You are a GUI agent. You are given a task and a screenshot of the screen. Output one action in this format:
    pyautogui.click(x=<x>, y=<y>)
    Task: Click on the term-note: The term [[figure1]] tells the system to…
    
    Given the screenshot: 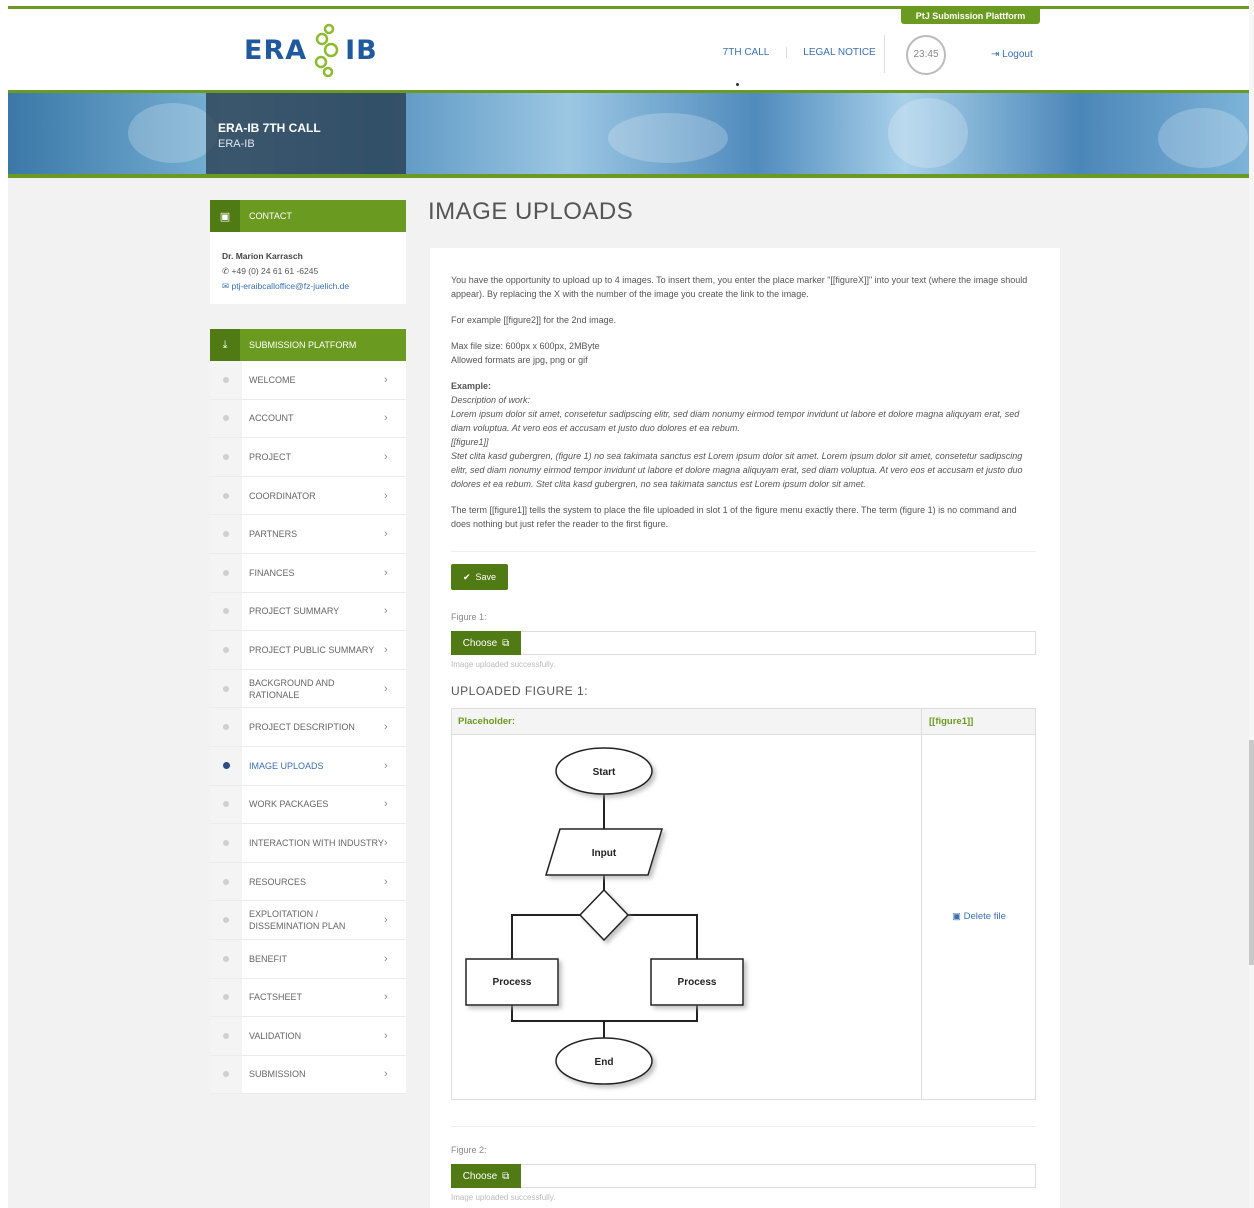 What is the action you would take?
    pyautogui.click(x=734, y=517)
    